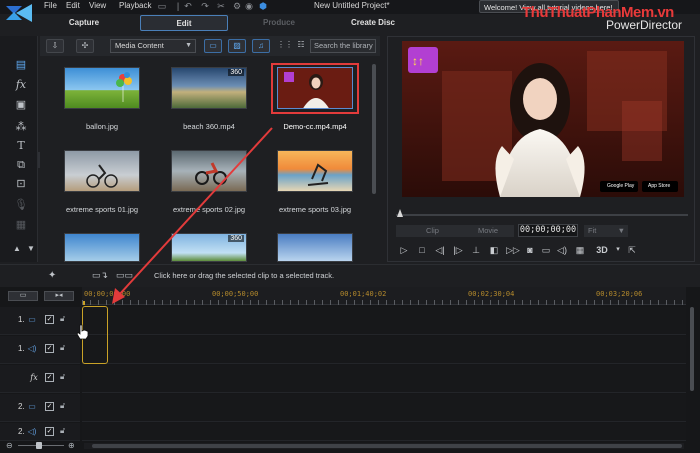 The image size is (700, 453). I want to click on tab-create-disc: Create Disc, so click(373, 23).